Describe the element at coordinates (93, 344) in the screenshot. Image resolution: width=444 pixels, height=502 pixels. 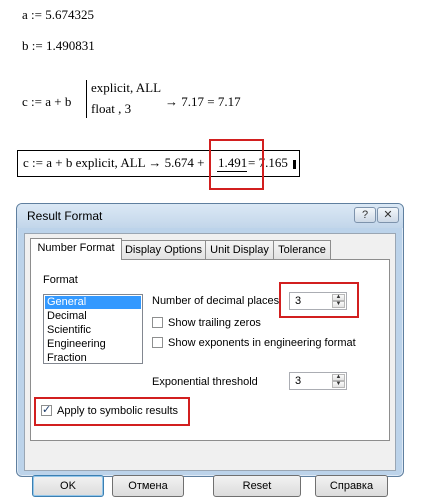
I see `format-option-engineering: Engineering` at that location.